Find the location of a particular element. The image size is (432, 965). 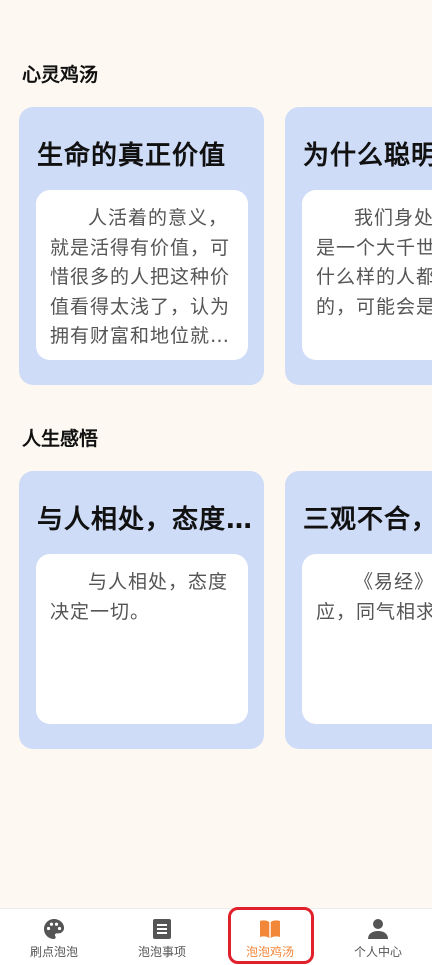

tab-brush-bubbles: 刷点泡泡 is located at coordinates (54, 937).